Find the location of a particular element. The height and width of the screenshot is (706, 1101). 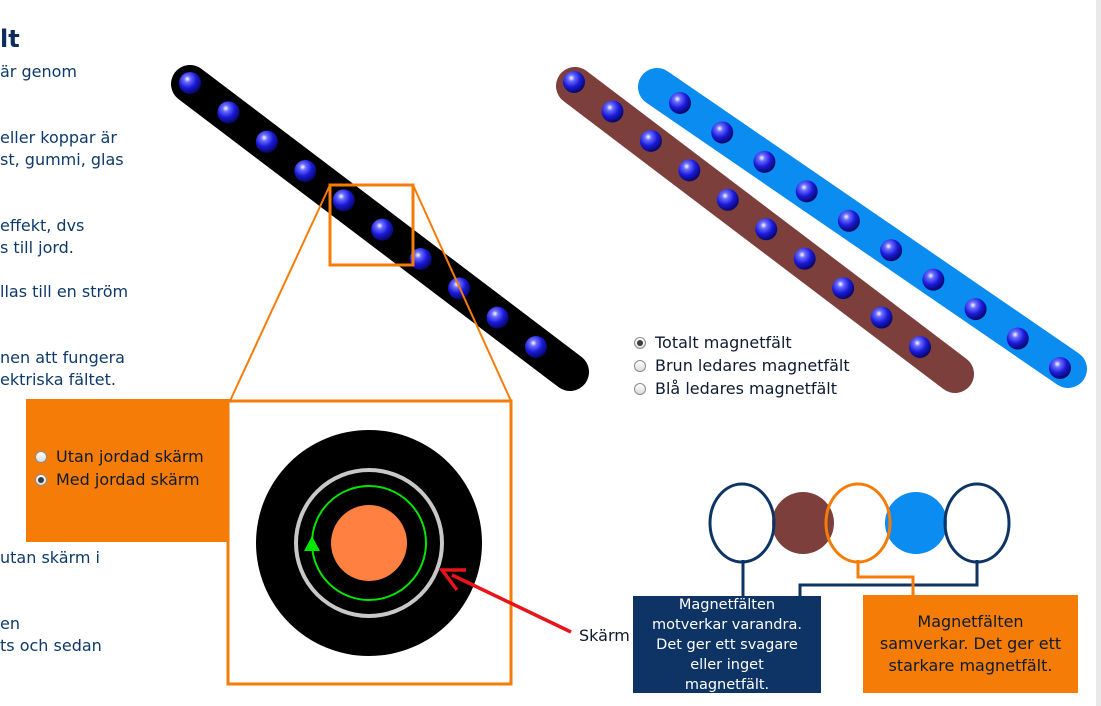

radio-brown-field-label: Brun ledares magnetfält is located at coordinates (752, 366).